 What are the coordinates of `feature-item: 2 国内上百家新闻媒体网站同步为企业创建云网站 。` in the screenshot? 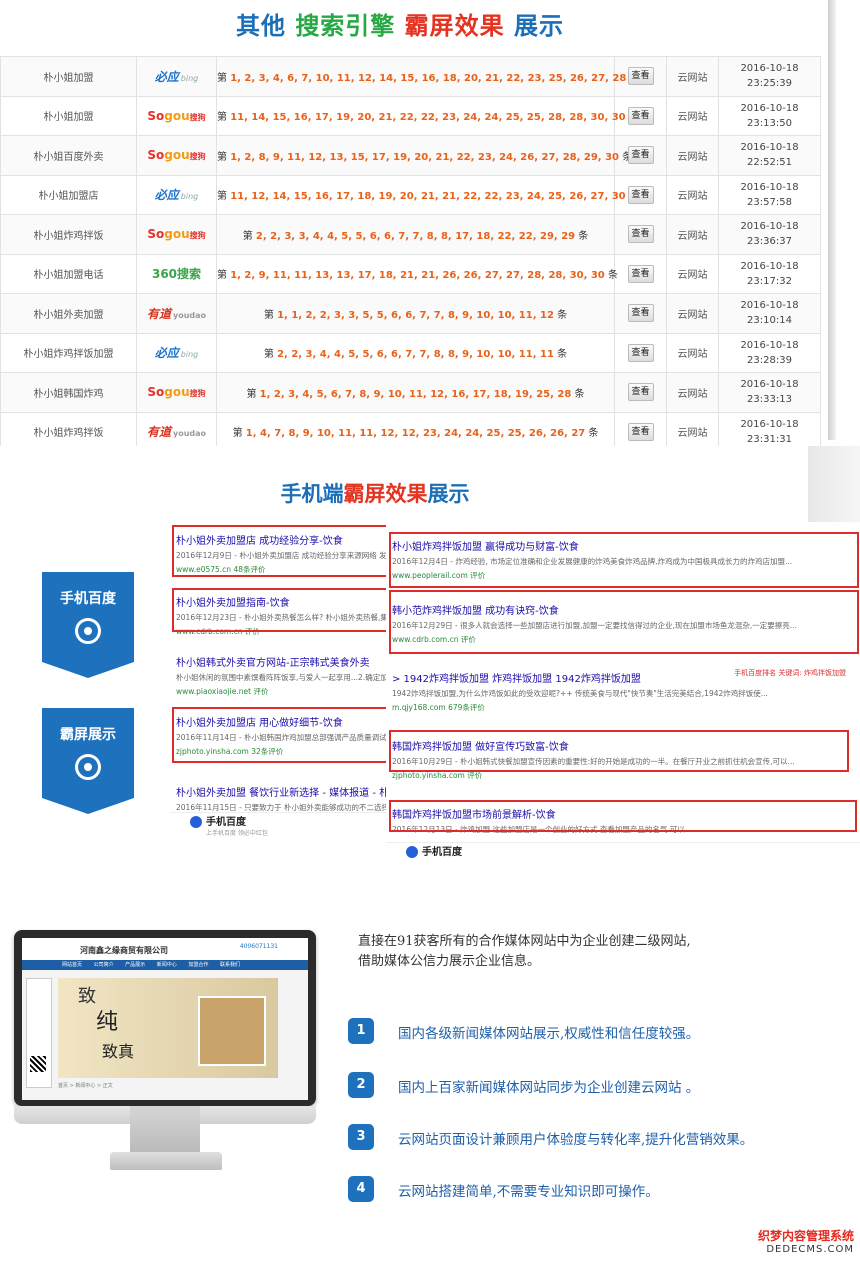 It's located at (598, 1086).